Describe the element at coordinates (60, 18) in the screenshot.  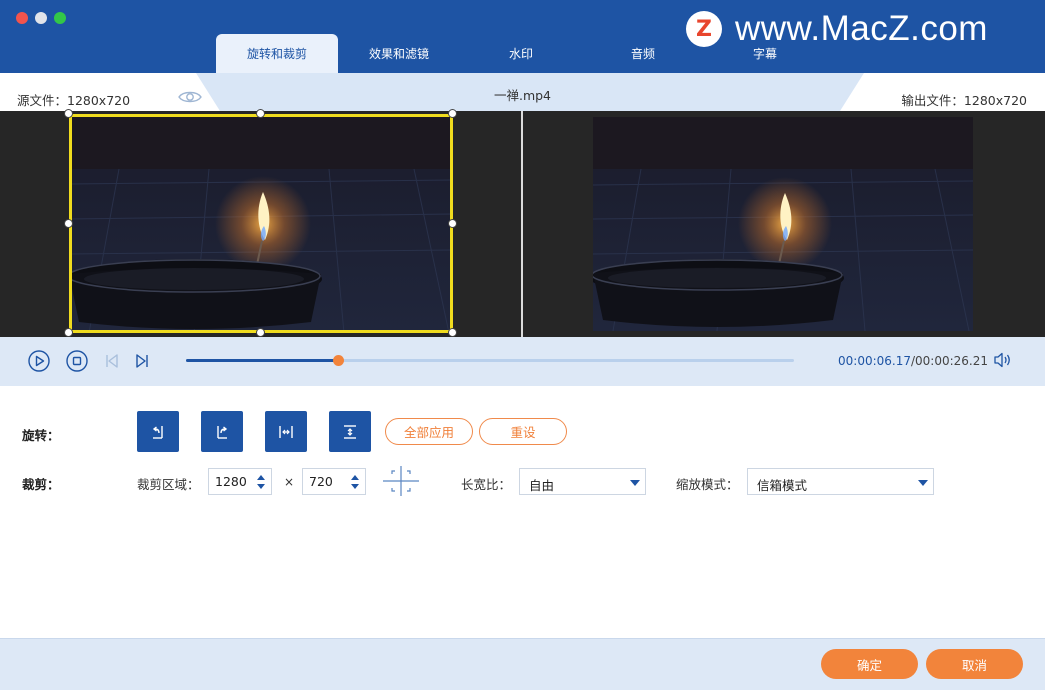
I see `window-maximize-button` at that location.